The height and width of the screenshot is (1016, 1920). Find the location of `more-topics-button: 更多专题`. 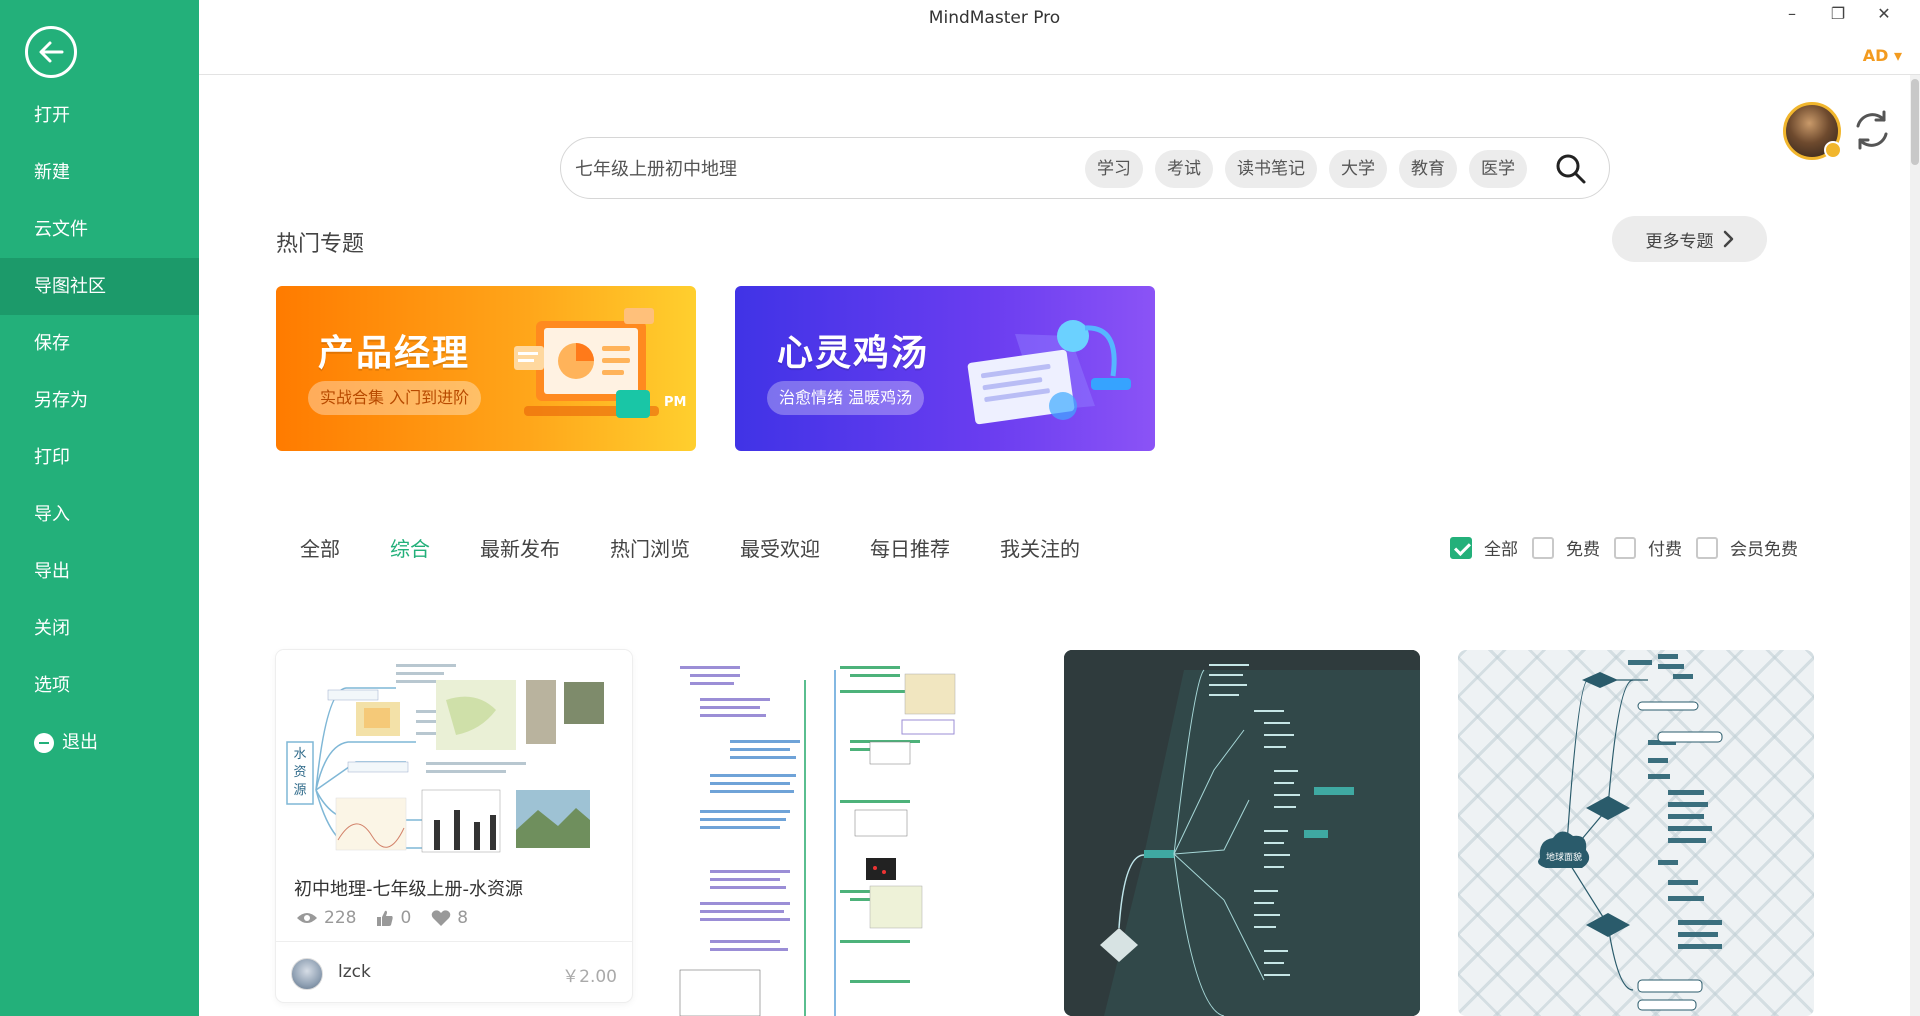

more-topics-button: 更多专题 is located at coordinates (1689, 239).